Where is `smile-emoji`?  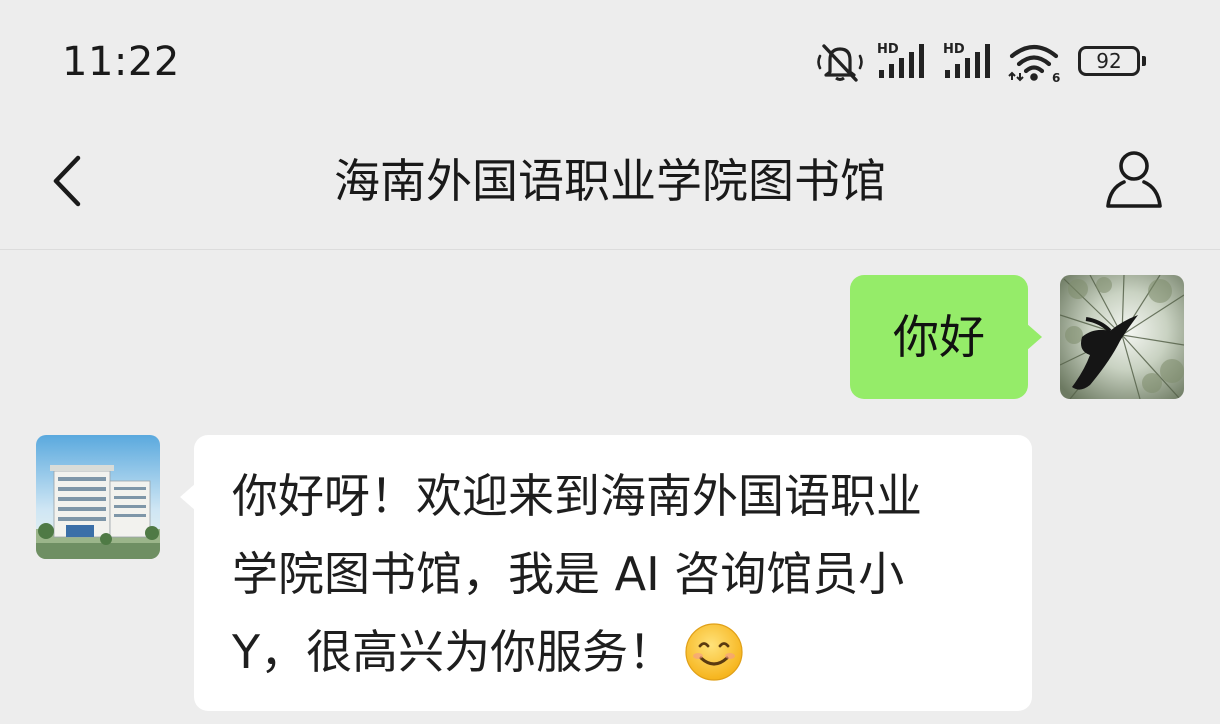
smile-emoji is located at coordinates (714, 651).